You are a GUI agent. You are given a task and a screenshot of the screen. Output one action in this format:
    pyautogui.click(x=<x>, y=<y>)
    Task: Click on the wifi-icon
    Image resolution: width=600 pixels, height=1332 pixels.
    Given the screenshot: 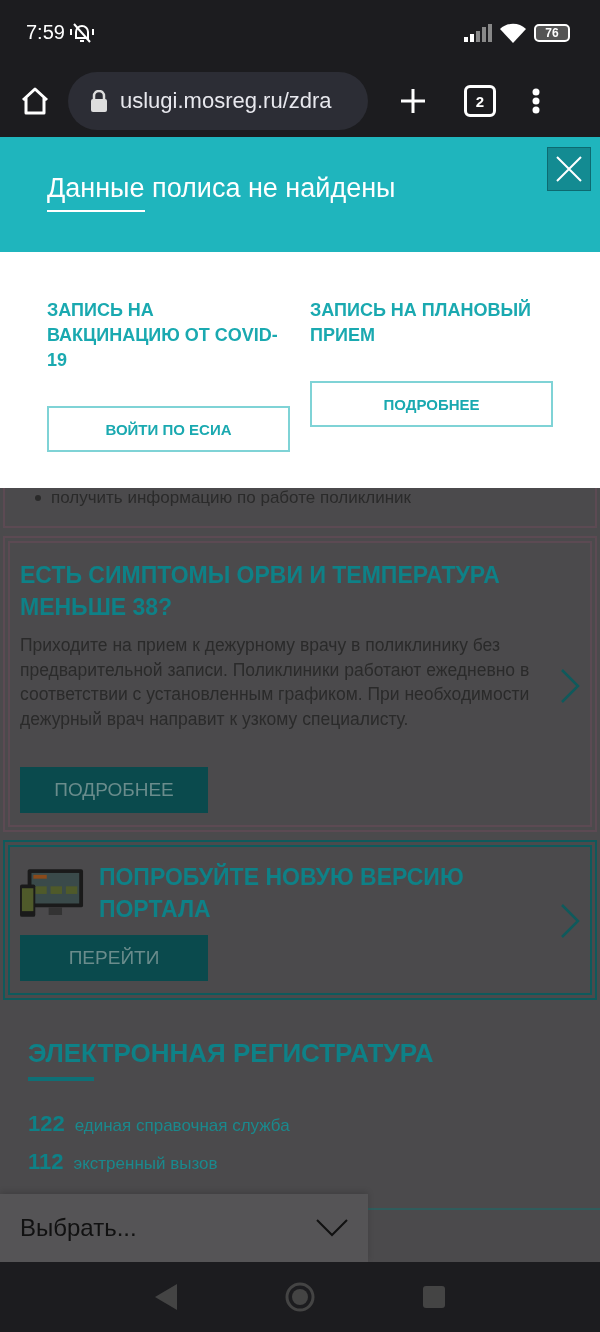 What is the action you would take?
    pyautogui.click(x=513, y=32)
    